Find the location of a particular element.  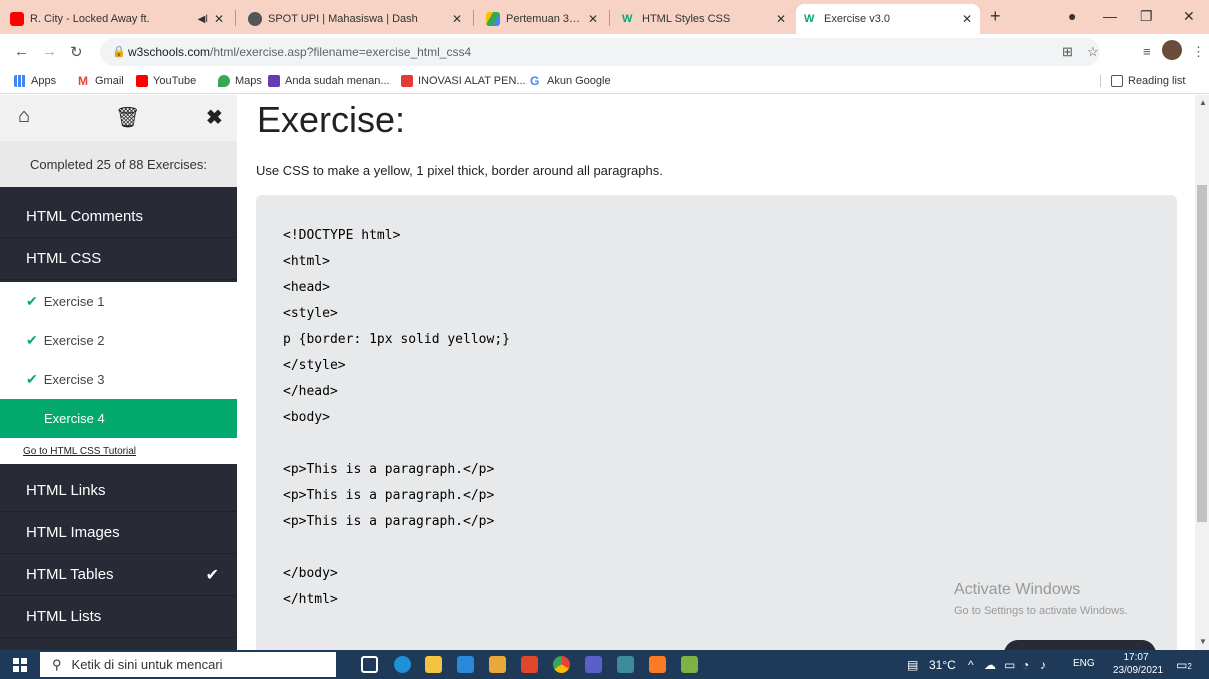

chevron-up-icon: ^ is located at coordinates (971, 665).